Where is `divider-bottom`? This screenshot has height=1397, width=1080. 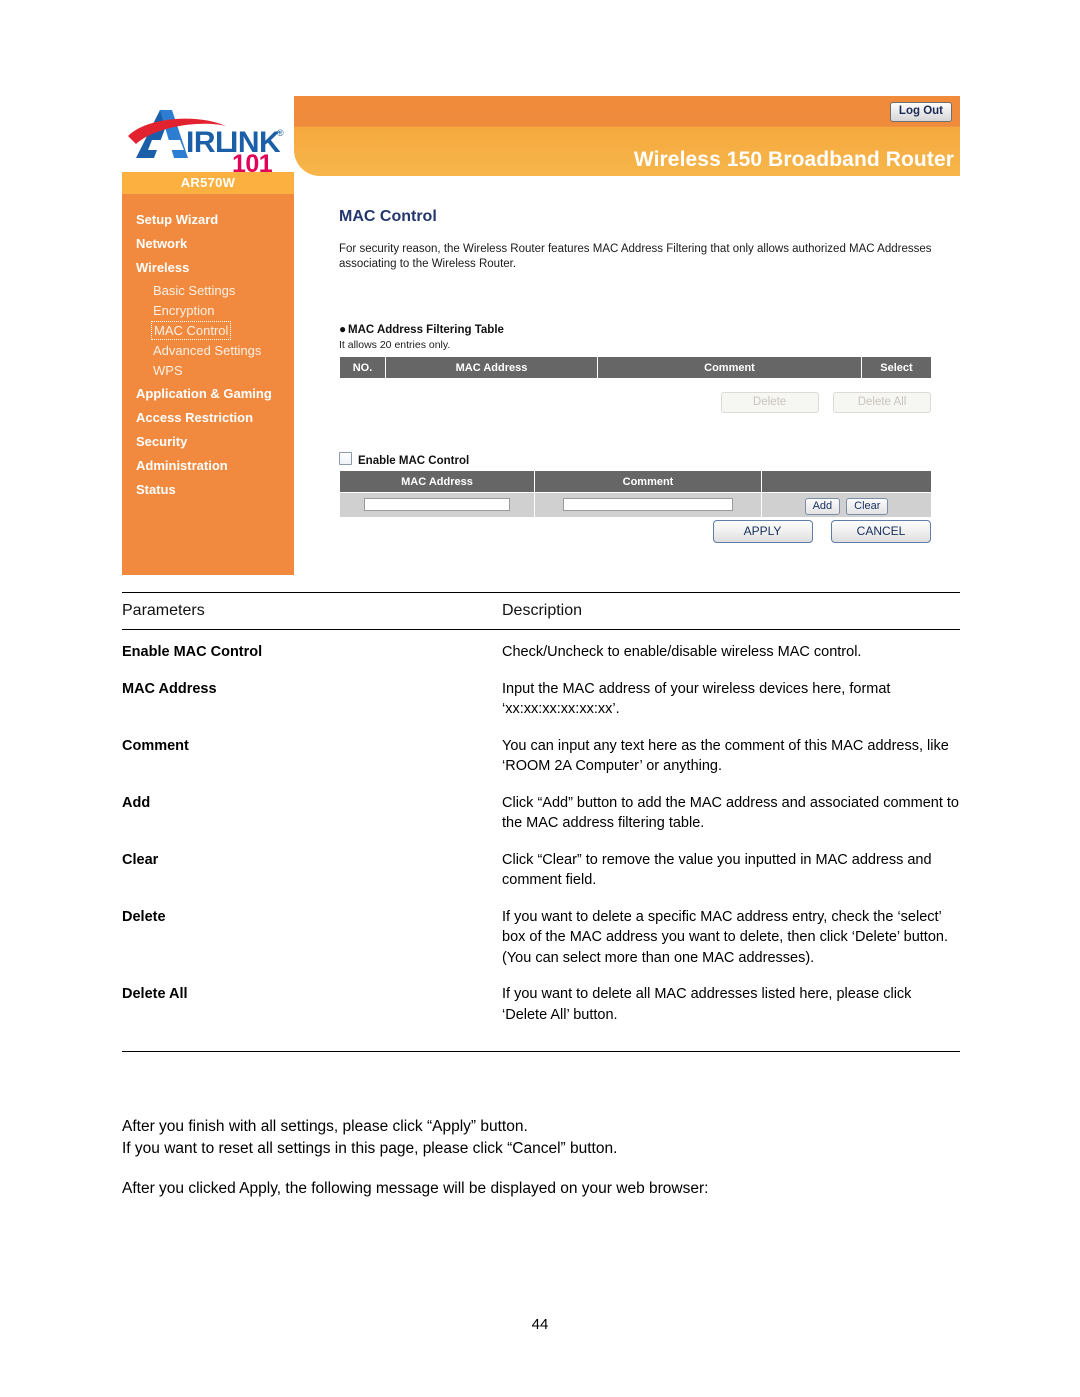
divider-bottom is located at coordinates (541, 1051).